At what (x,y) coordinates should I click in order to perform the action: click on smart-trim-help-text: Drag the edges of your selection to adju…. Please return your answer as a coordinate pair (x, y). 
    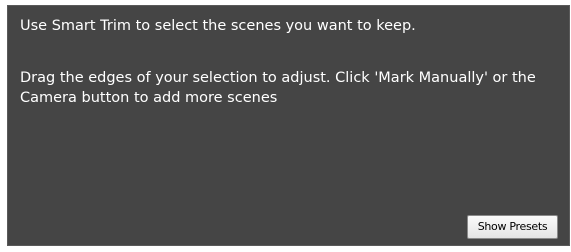
    Looking at the image, I should click on (278, 88).